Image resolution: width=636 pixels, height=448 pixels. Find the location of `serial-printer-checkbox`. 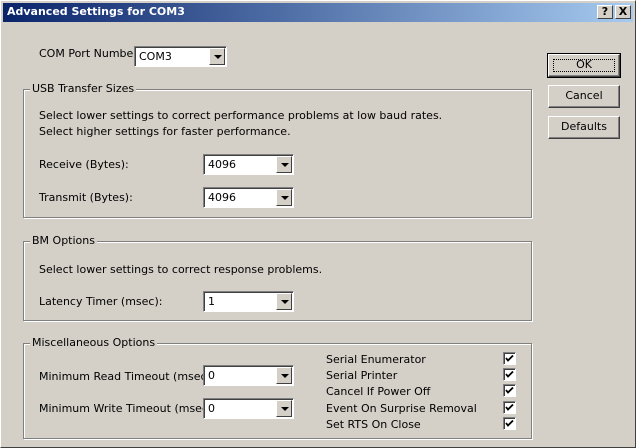

serial-printer-checkbox is located at coordinates (509, 374).